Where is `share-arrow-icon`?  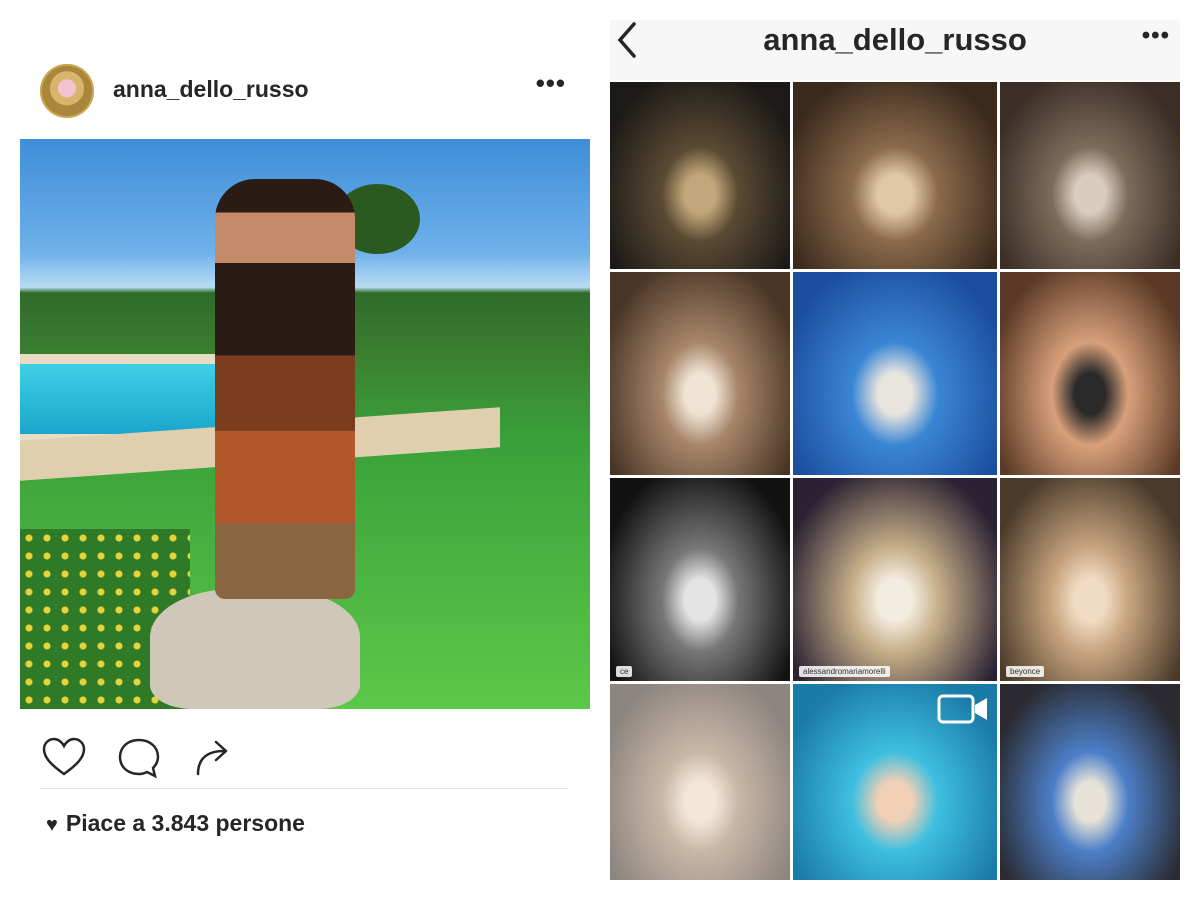 share-arrow-icon is located at coordinates (212, 758).